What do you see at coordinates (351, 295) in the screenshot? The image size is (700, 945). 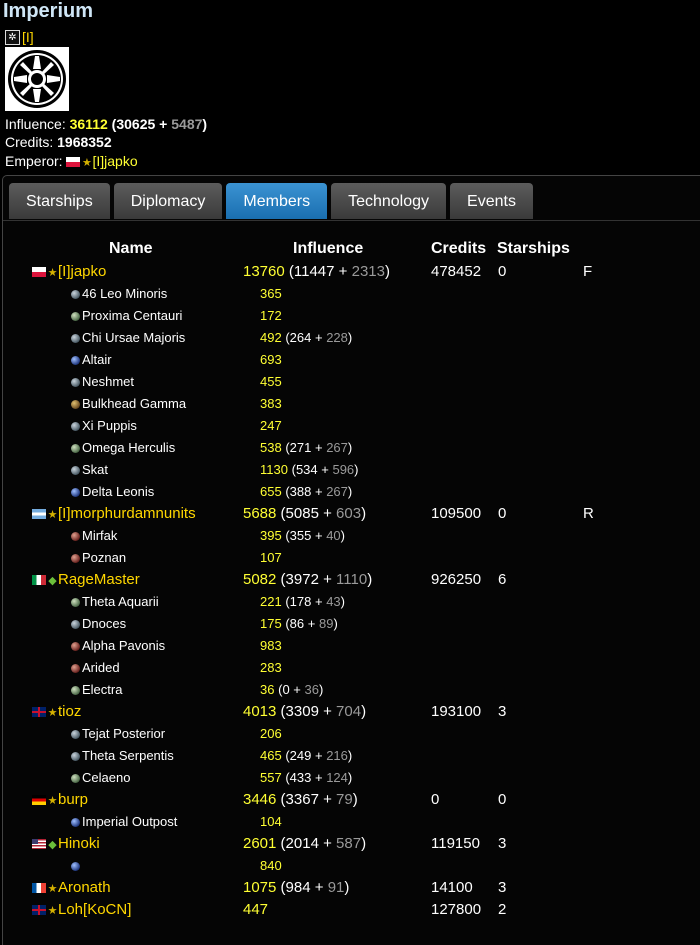 I see `planet-row: 46 Leo Minoris 365` at bounding box center [351, 295].